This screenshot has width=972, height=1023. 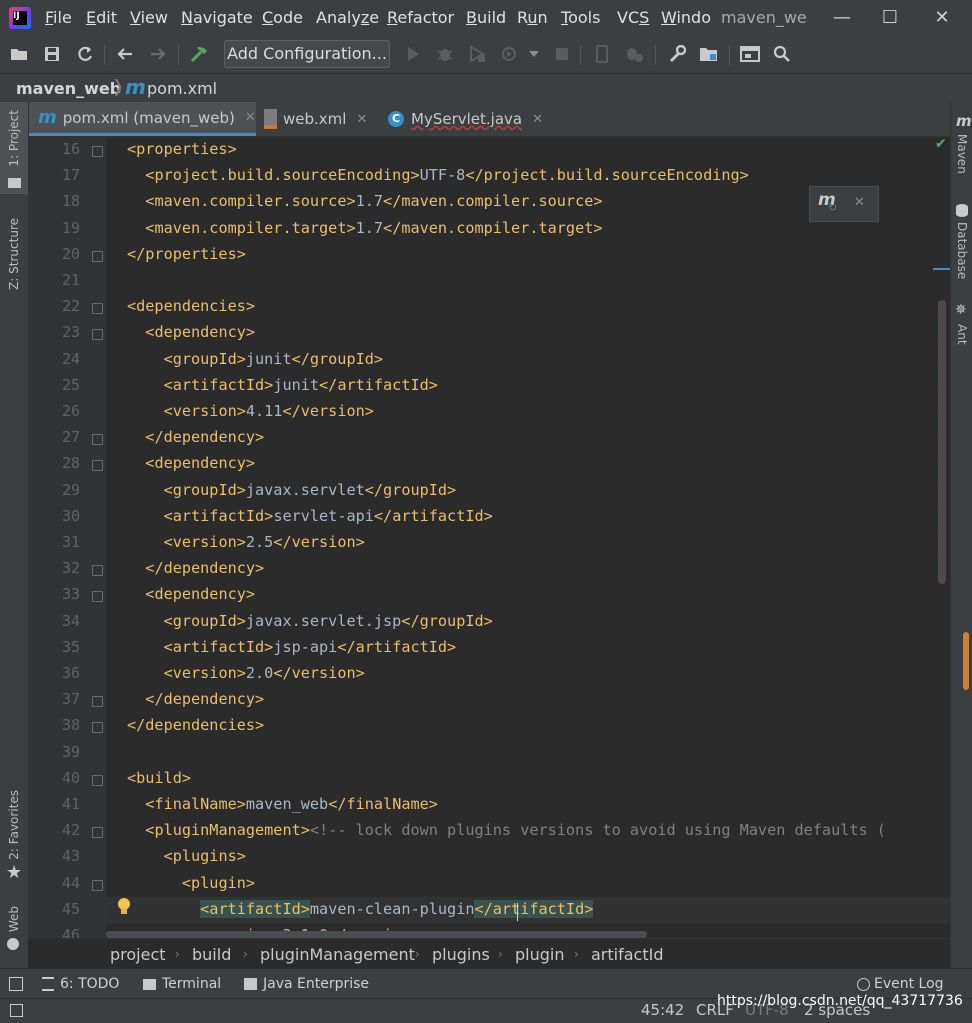 What do you see at coordinates (961, 244) in the screenshot?
I see `database-panel-toggle: Database` at bounding box center [961, 244].